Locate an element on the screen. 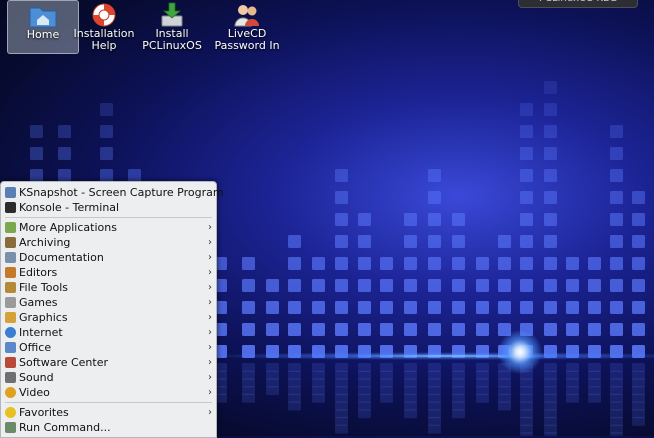 The image size is (654, 438). internet-icon is located at coordinates (10, 332).